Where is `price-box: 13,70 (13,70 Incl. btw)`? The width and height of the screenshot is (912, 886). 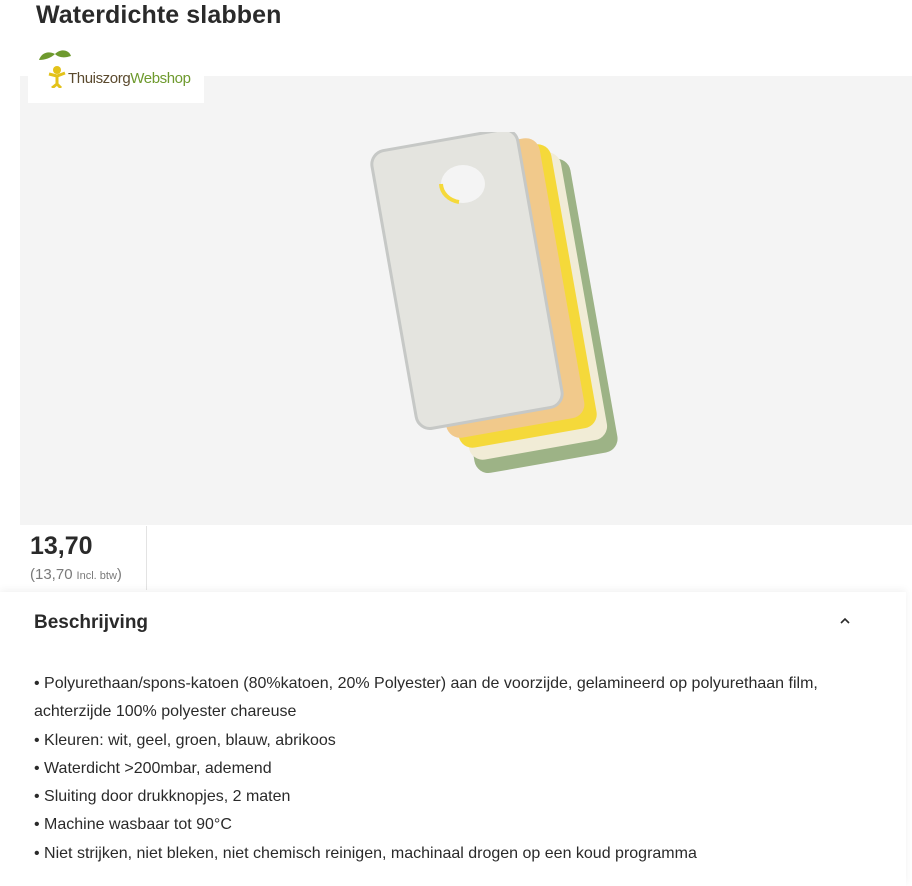
price-box: 13,70 (13,70 Incl. btw) is located at coordinates (83, 558).